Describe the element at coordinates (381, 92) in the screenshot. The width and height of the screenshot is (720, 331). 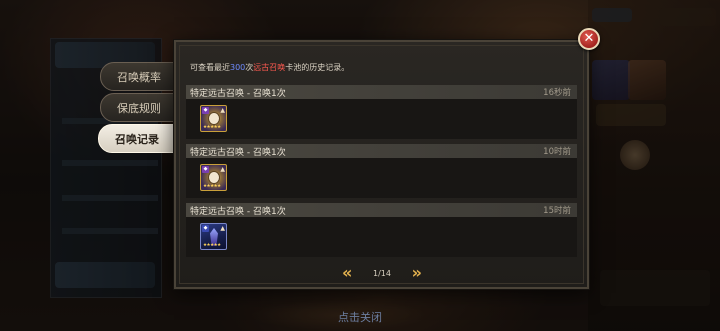
I see `record-header: 特定远古召唤 - 召唤1次 16秒前` at that location.